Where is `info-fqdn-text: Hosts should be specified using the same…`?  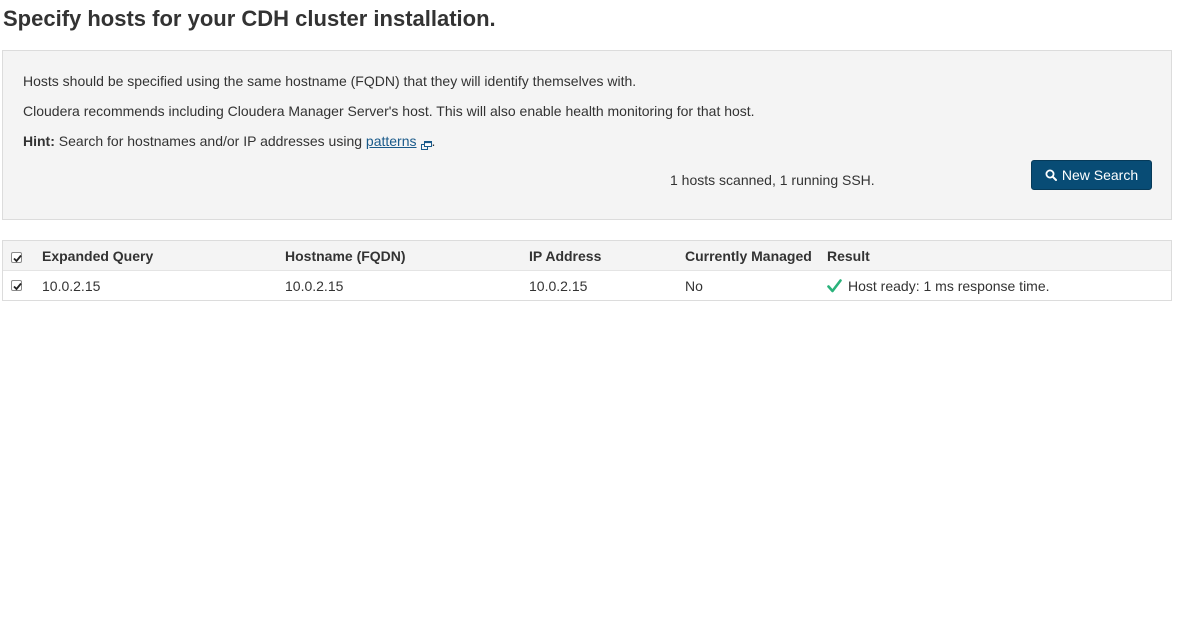 info-fqdn-text: Hosts should be specified using the same… is located at coordinates (330, 81).